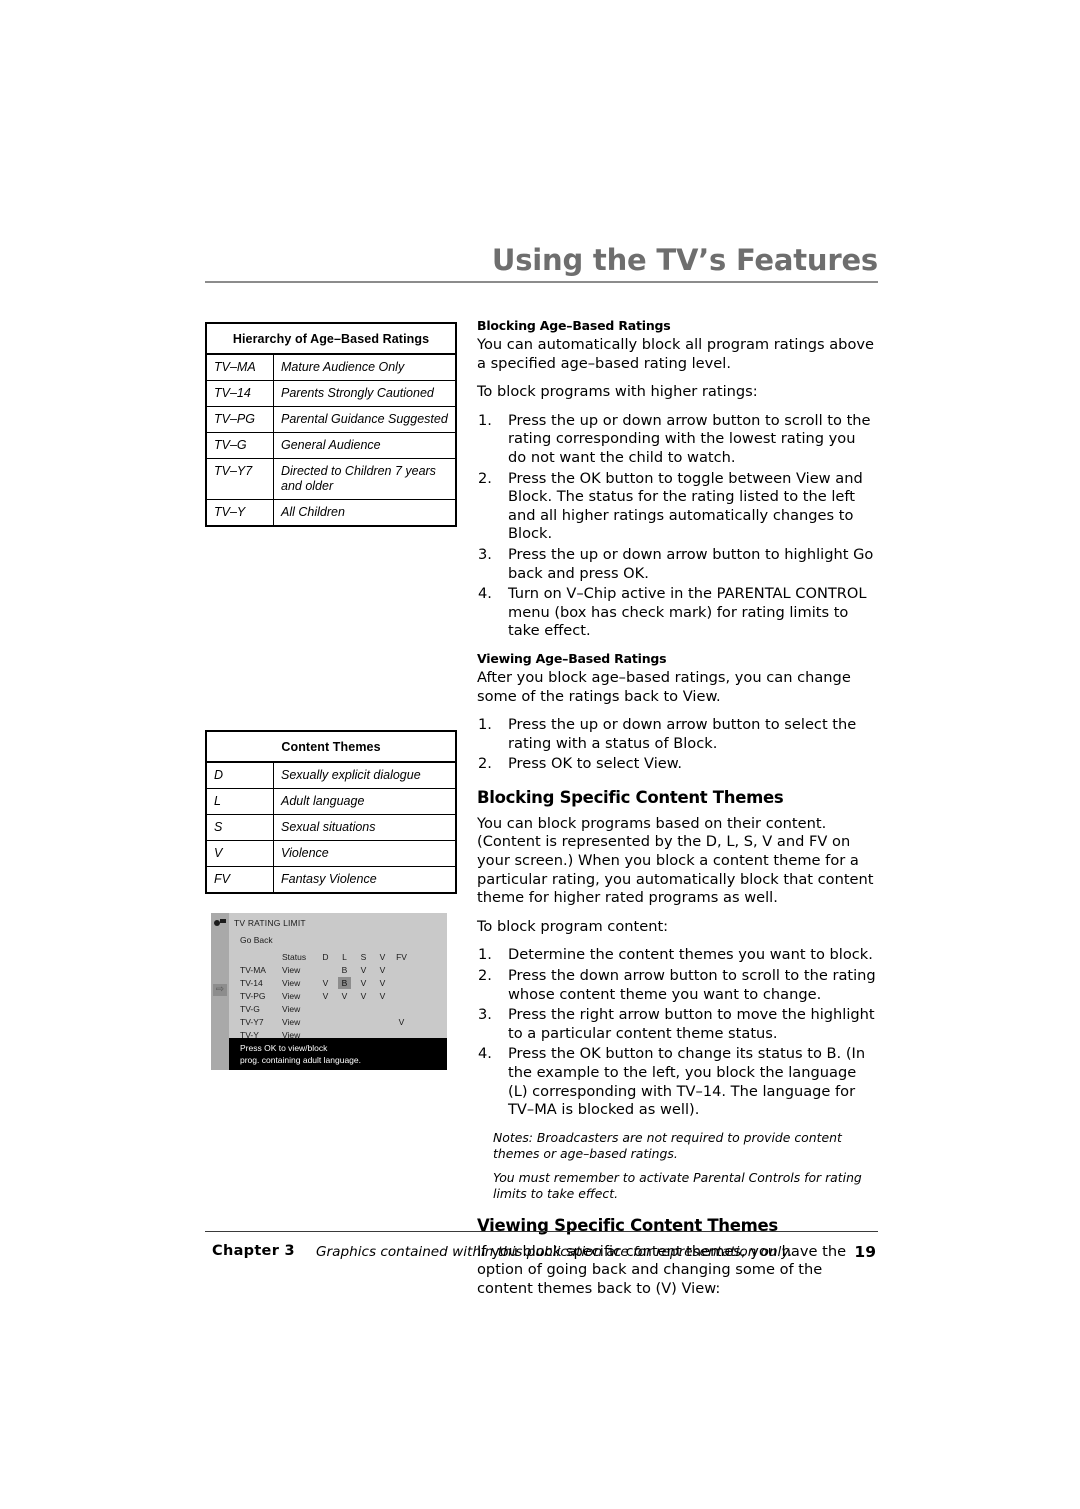 The width and height of the screenshot is (1080, 1509). Describe the element at coordinates (220, 990) in the screenshot. I see `osd-row-pointer-arrow-icon: ⇨` at that location.